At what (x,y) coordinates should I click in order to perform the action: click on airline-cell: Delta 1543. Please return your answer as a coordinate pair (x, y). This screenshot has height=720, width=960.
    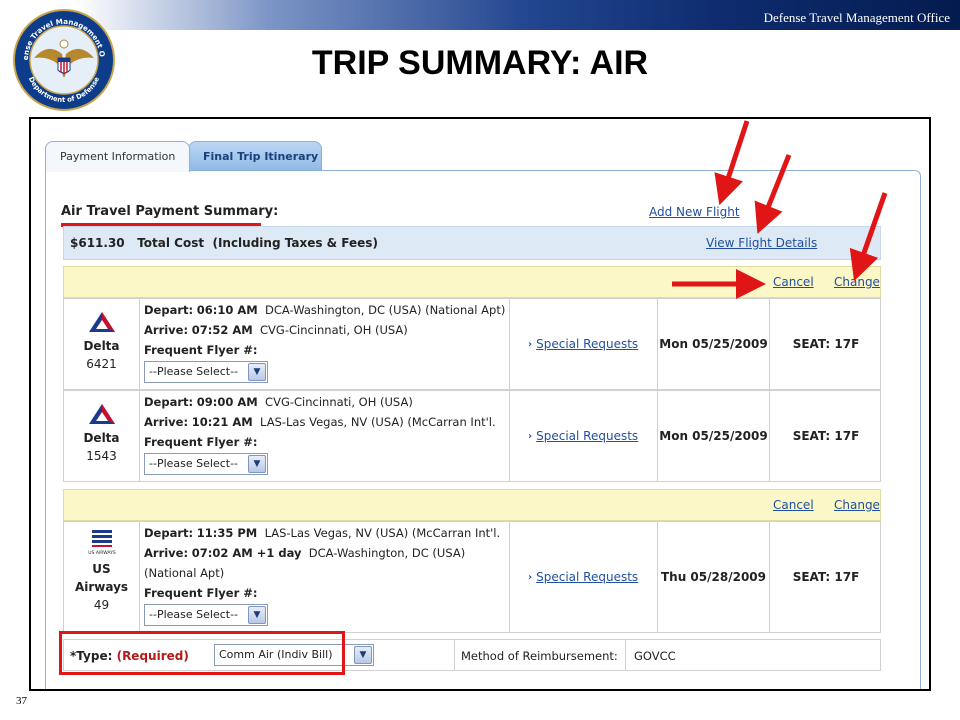
    Looking at the image, I should click on (102, 436).